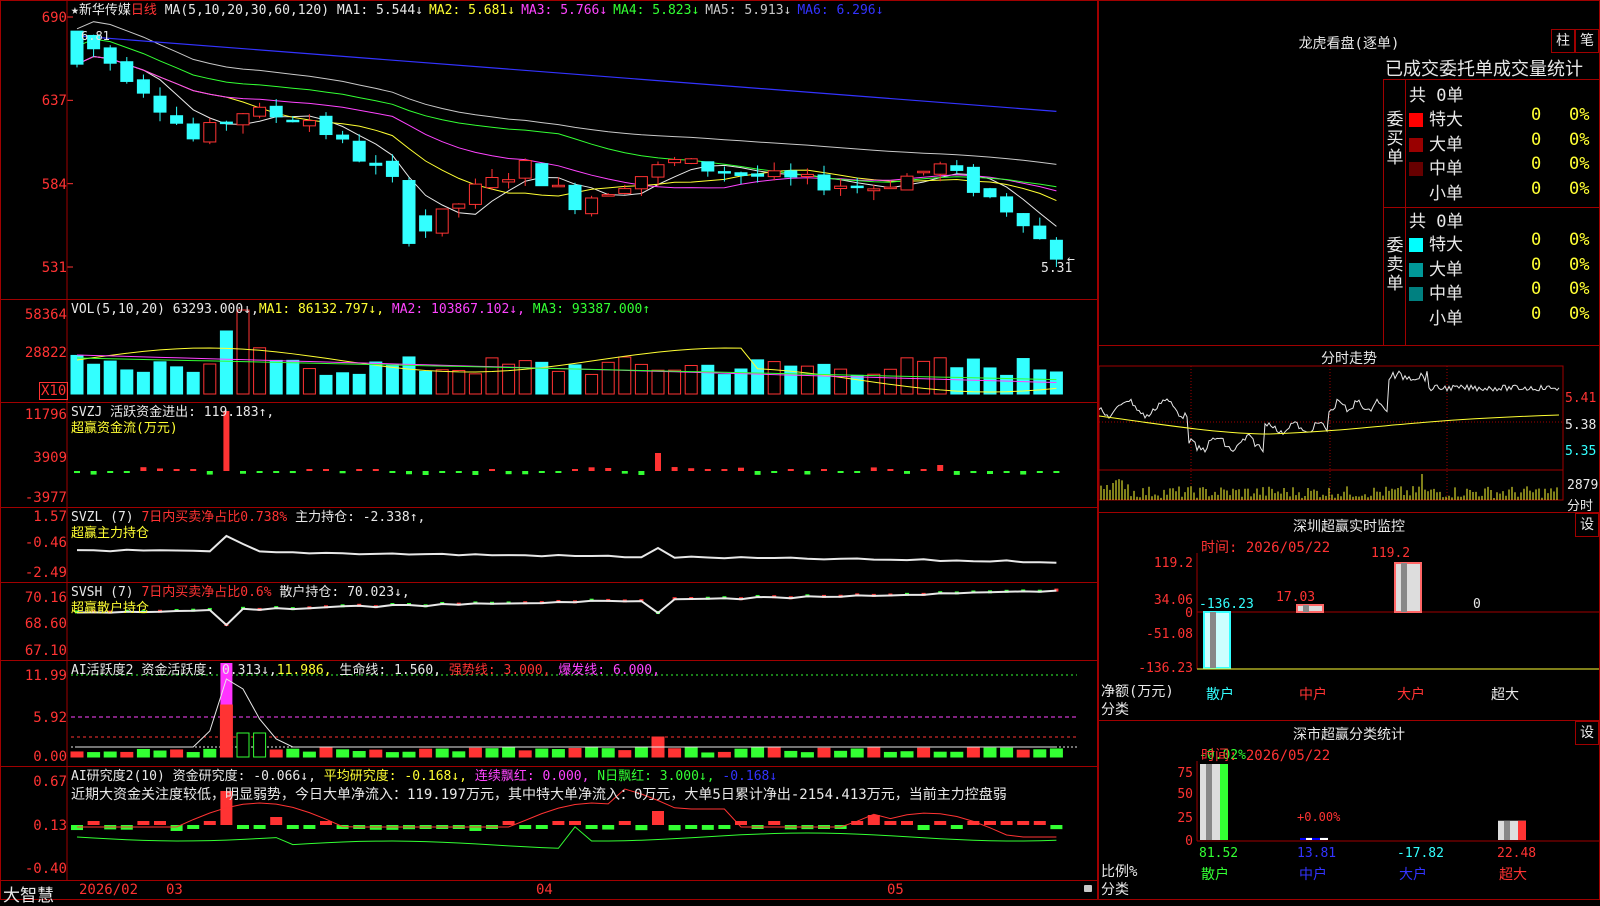 Image resolution: width=1600 pixels, height=906 pixels. What do you see at coordinates (105, 10) in the screenshot?
I see `stock-name: 新华传媒` at bounding box center [105, 10].